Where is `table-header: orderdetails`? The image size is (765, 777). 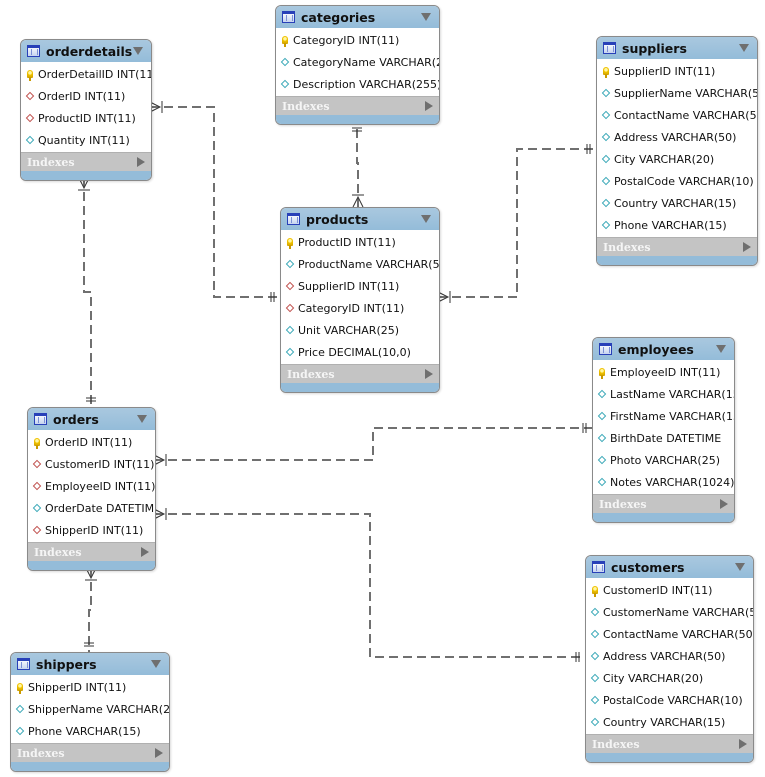 table-header: orderdetails is located at coordinates (86, 51).